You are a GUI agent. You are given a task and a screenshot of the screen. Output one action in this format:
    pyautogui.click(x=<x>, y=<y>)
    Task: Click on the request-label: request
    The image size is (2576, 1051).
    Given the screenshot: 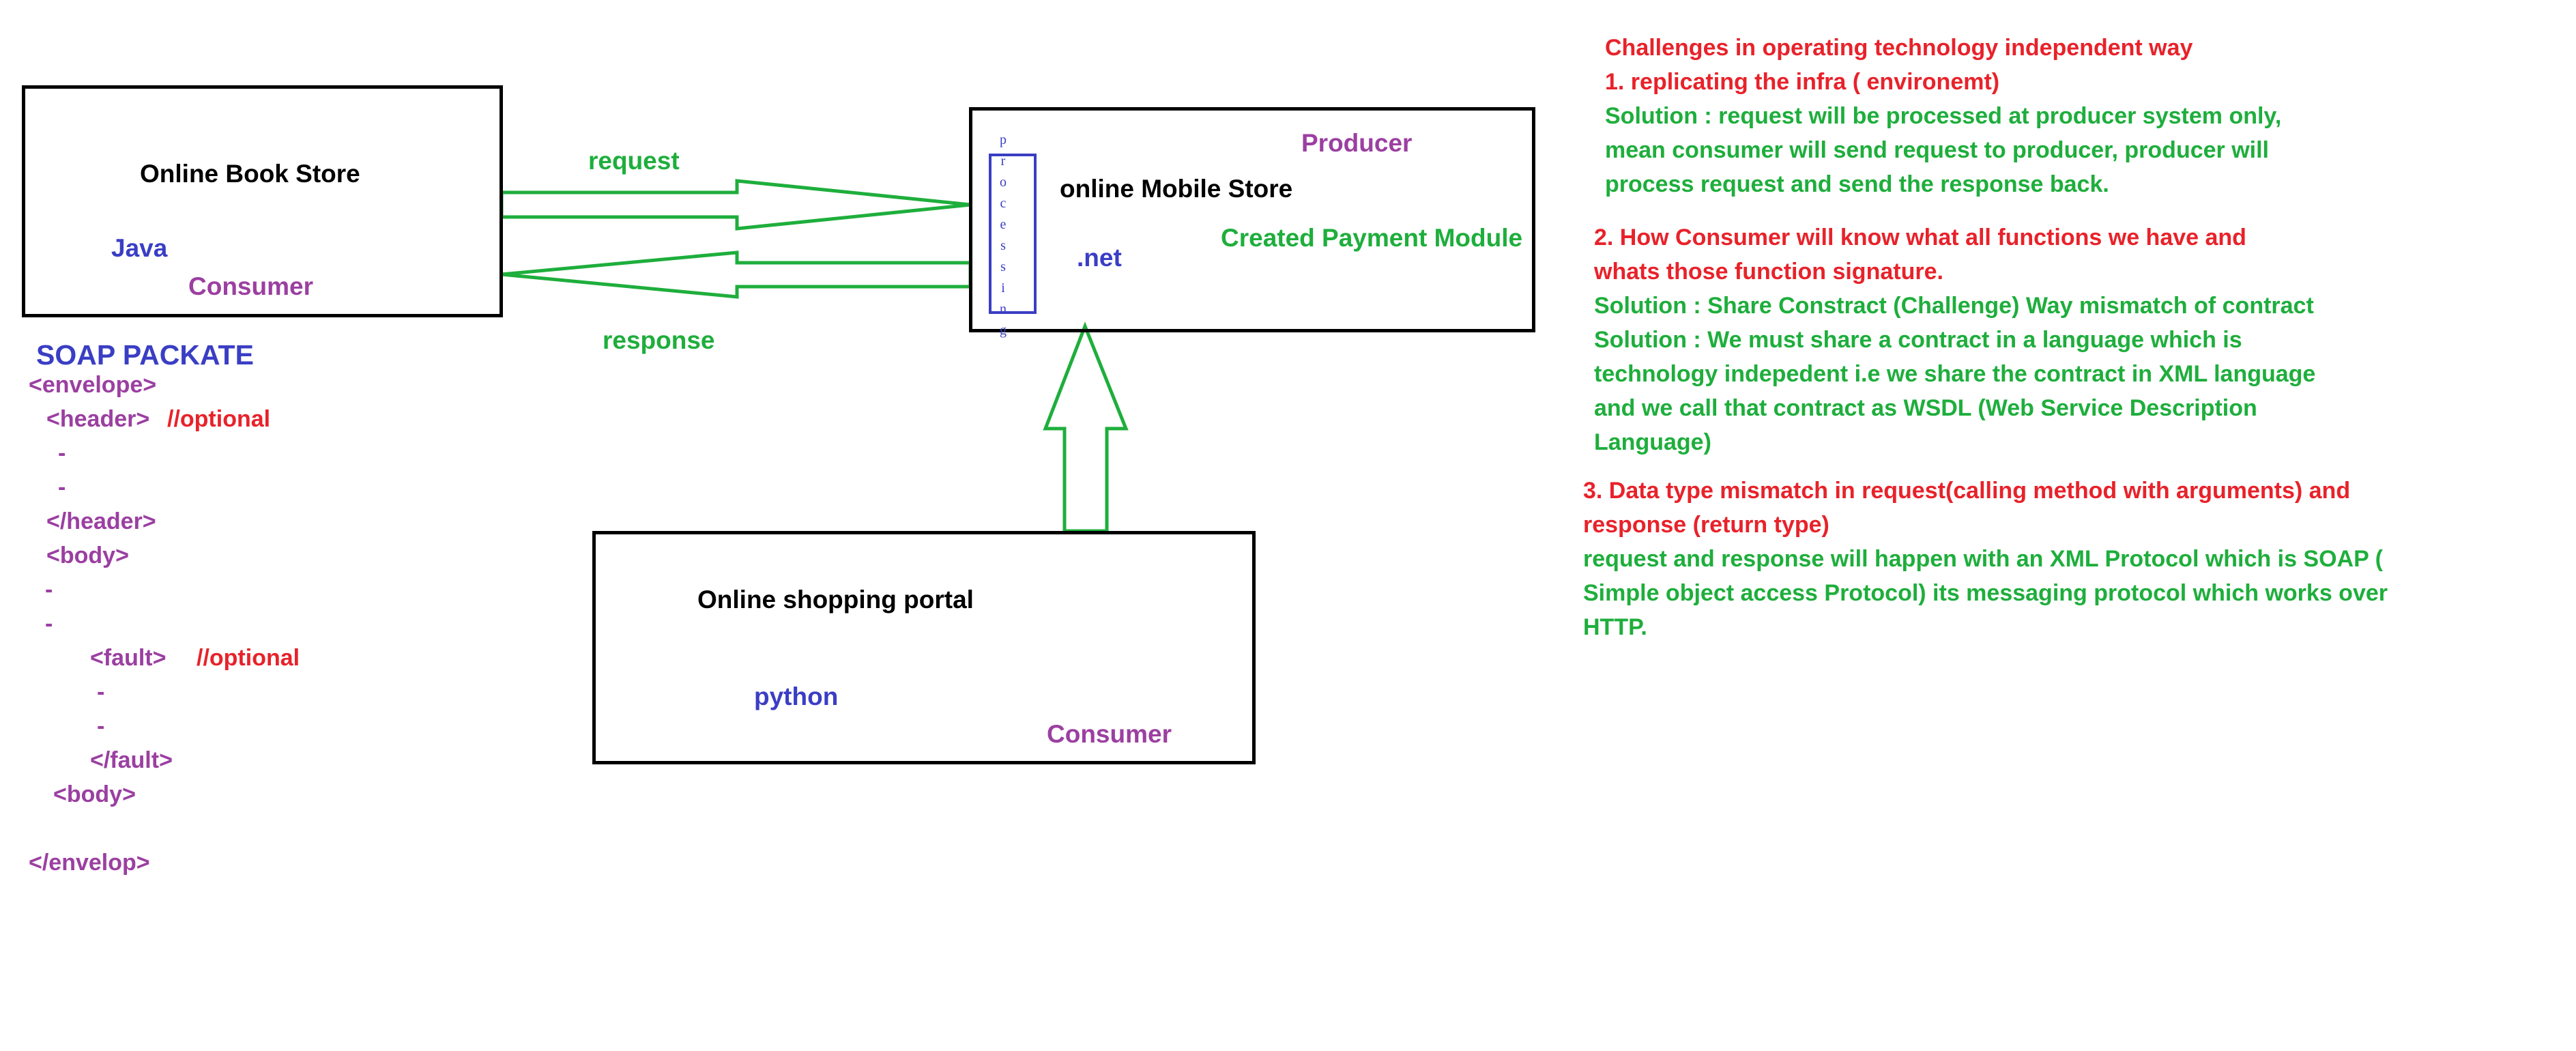 What is the action you would take?
    pyautogui.click(x=634, y=161)
    